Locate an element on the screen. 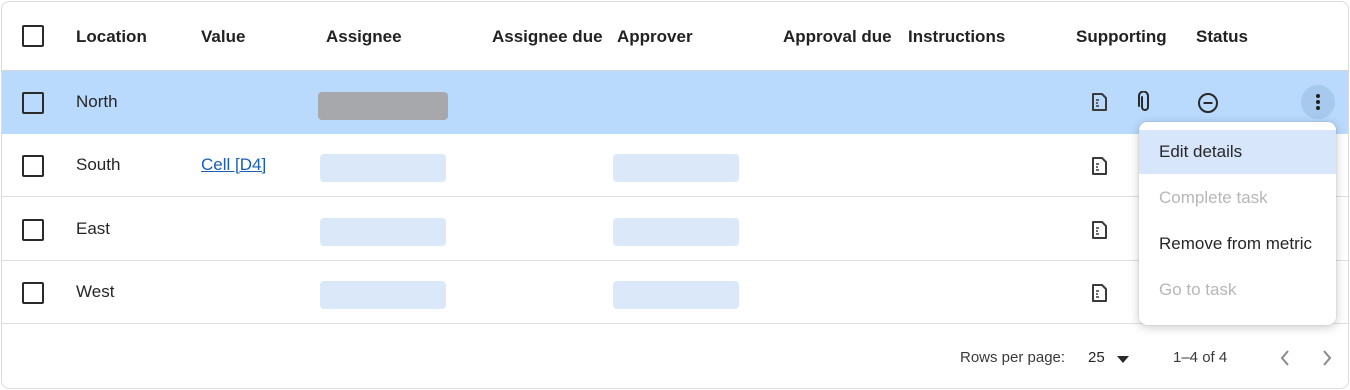  column-header-value: Value is located at coordinates (223, 37).